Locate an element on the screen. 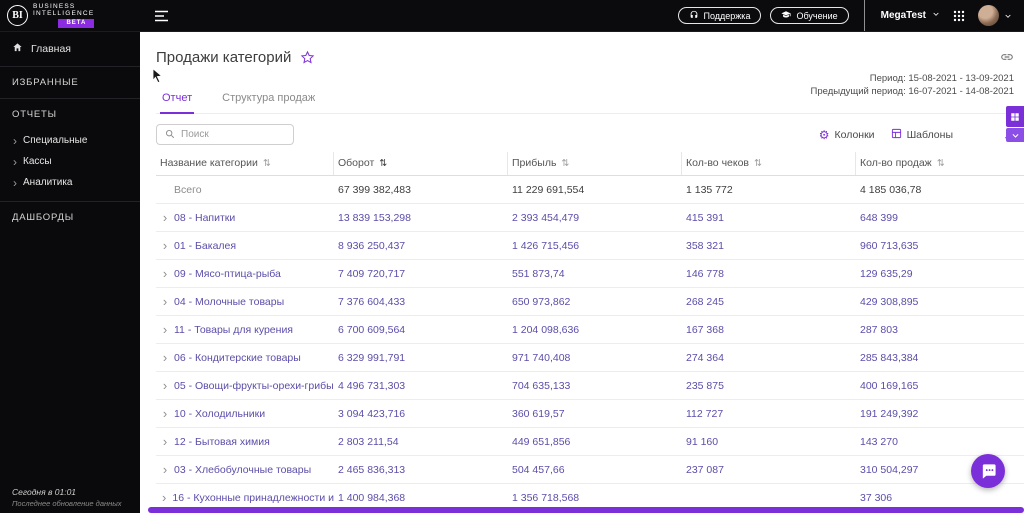  user-menu is located at coordinates (995, 15).